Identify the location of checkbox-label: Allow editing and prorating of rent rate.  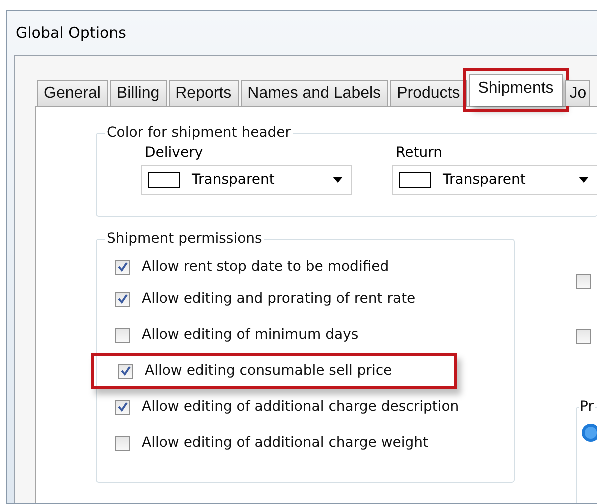
(279, 299).